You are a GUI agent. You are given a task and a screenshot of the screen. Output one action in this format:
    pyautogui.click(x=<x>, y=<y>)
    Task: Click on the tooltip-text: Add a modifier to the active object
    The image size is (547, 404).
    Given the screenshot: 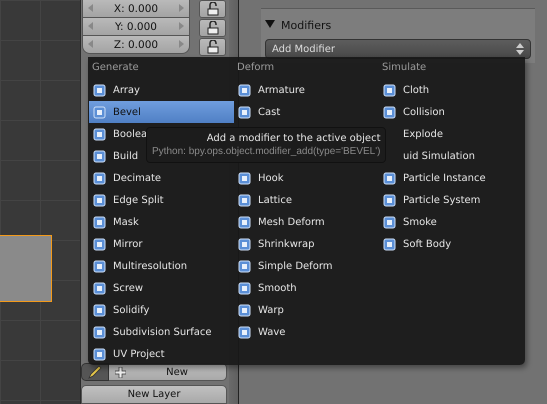 What is the action you would take?
    pyautogui.click(x=293, y=138)
    